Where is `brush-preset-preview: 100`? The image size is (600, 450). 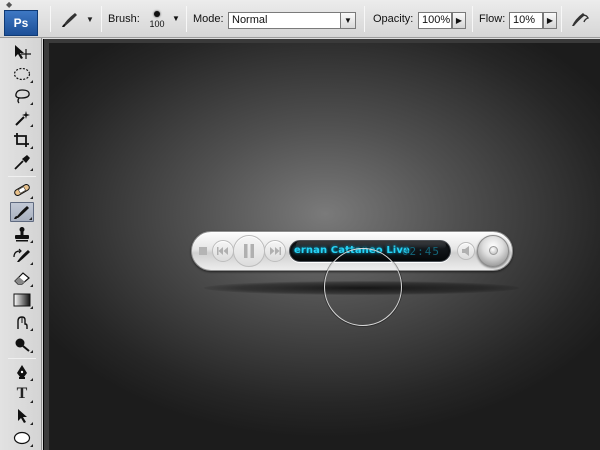 brush-preset-preview: 100 is located at coordinates (157, 21).